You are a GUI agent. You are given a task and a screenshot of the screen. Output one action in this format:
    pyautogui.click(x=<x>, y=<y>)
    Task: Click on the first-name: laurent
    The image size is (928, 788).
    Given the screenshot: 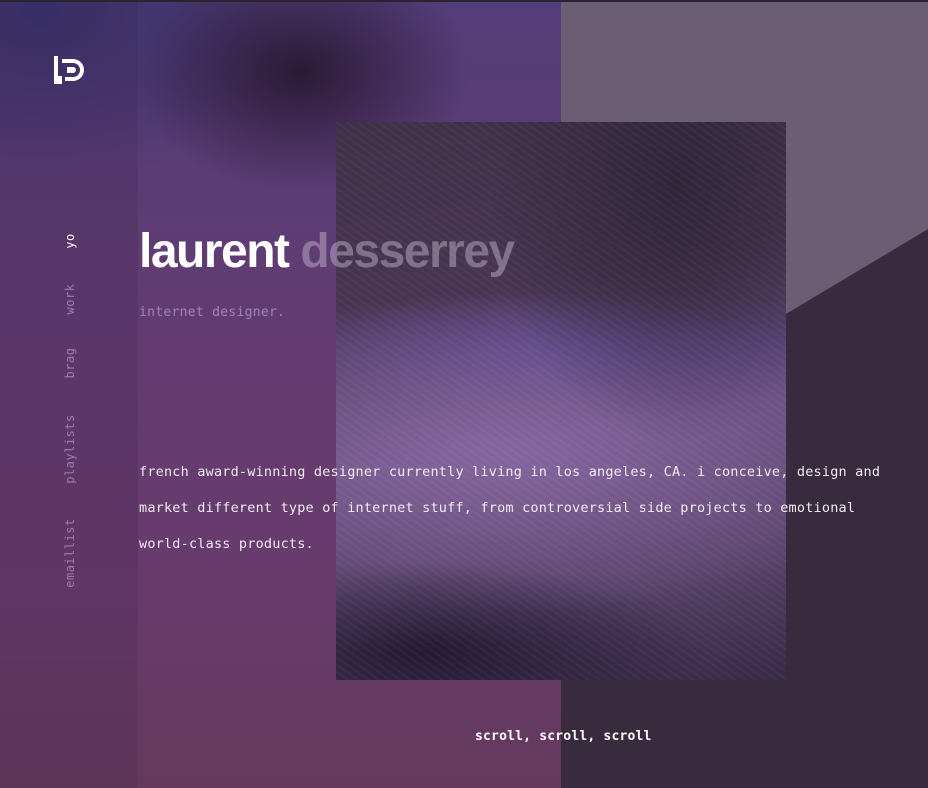 What is the action you would take?
    pyautogui.click(x=214, y=251)
    